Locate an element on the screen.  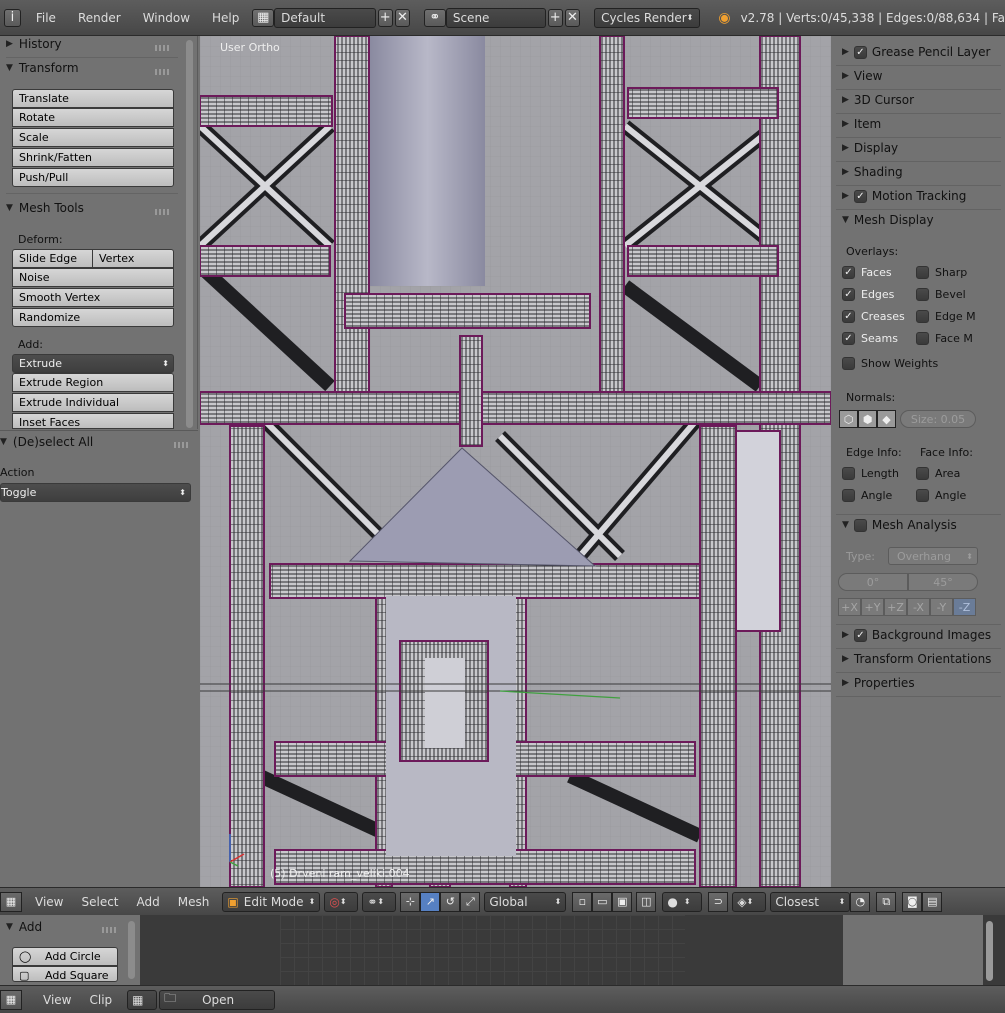
manipulator-icon: ⊹ is located at coordinates (410, 901).